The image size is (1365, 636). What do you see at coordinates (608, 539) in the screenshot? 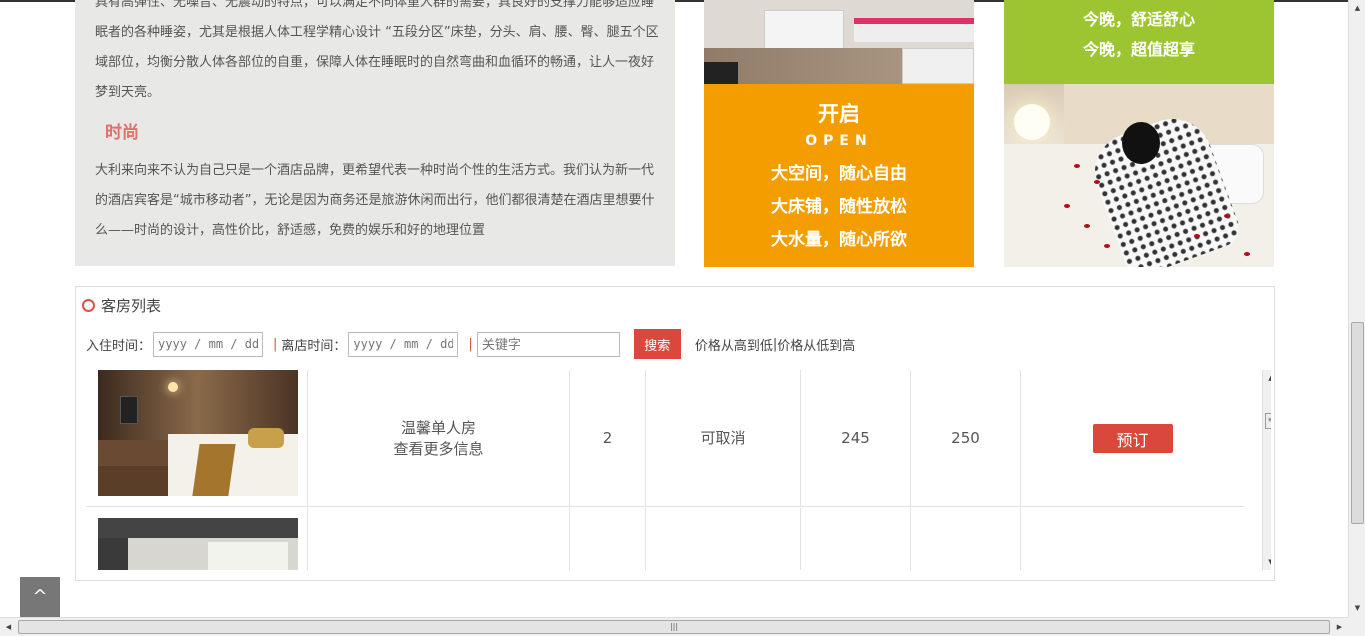
I see `room-count` at bounding box center [608, 539].